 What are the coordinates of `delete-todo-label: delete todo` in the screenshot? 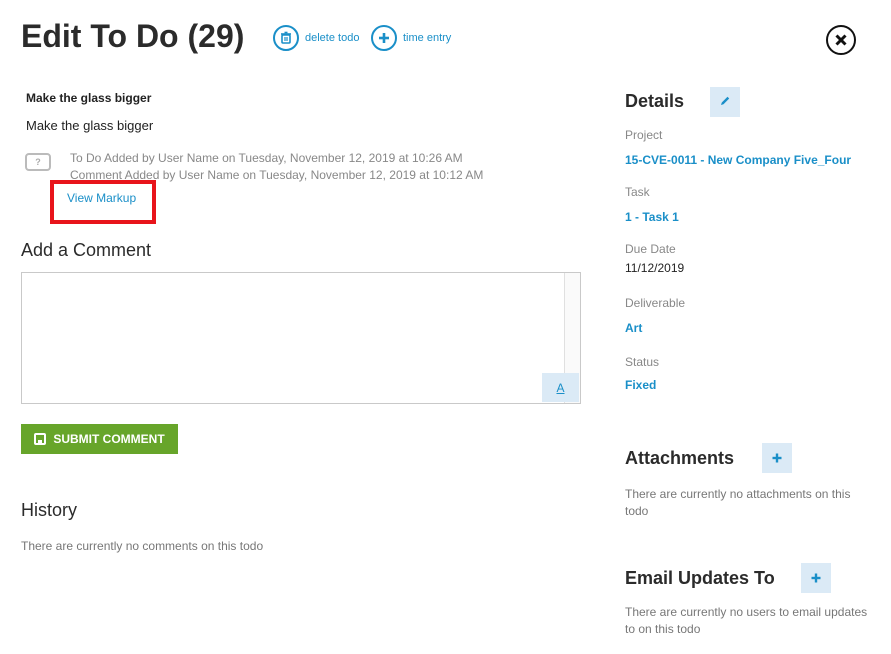 It's located at (332, 38).